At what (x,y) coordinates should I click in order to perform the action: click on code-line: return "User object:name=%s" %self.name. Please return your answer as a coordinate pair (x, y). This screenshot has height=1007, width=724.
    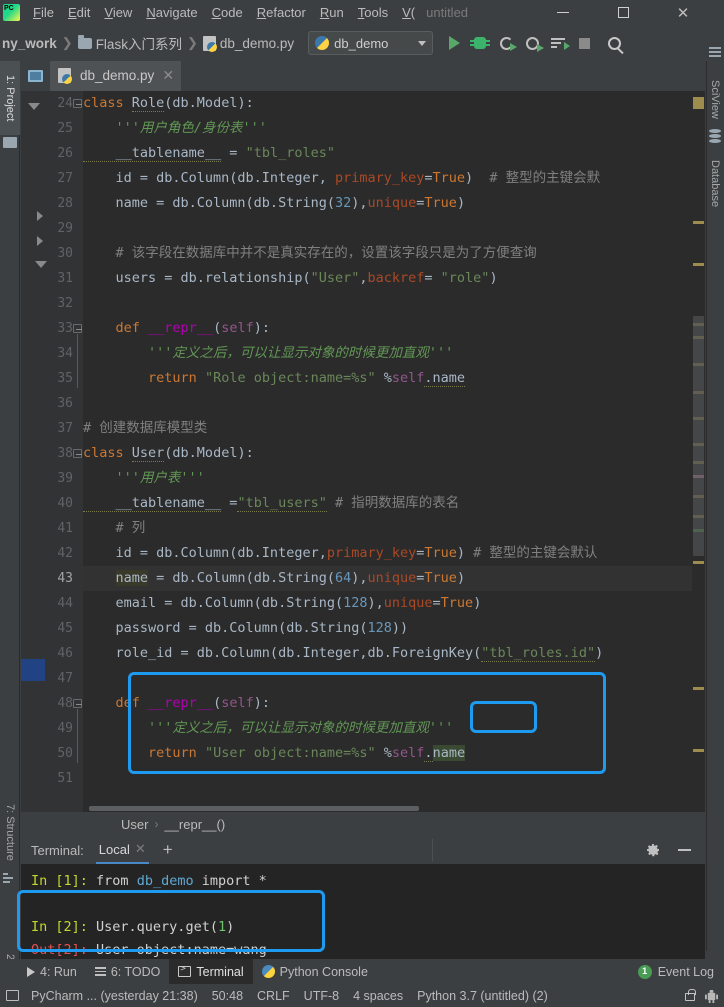
    Looking at the image, I should click on (394, 753).